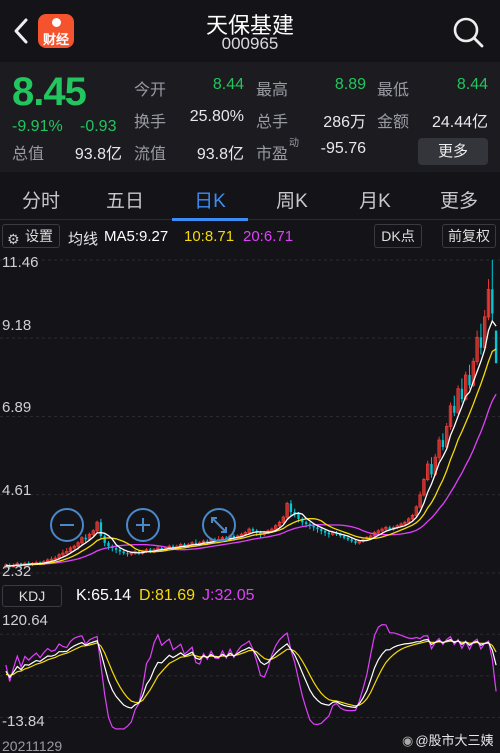 The height and width of the screenshot is (753, 500). What do you see at coordinates (37, 126) in the screenshot?
I see `change-percent: -9.91%` at bounding box center [37, 126].